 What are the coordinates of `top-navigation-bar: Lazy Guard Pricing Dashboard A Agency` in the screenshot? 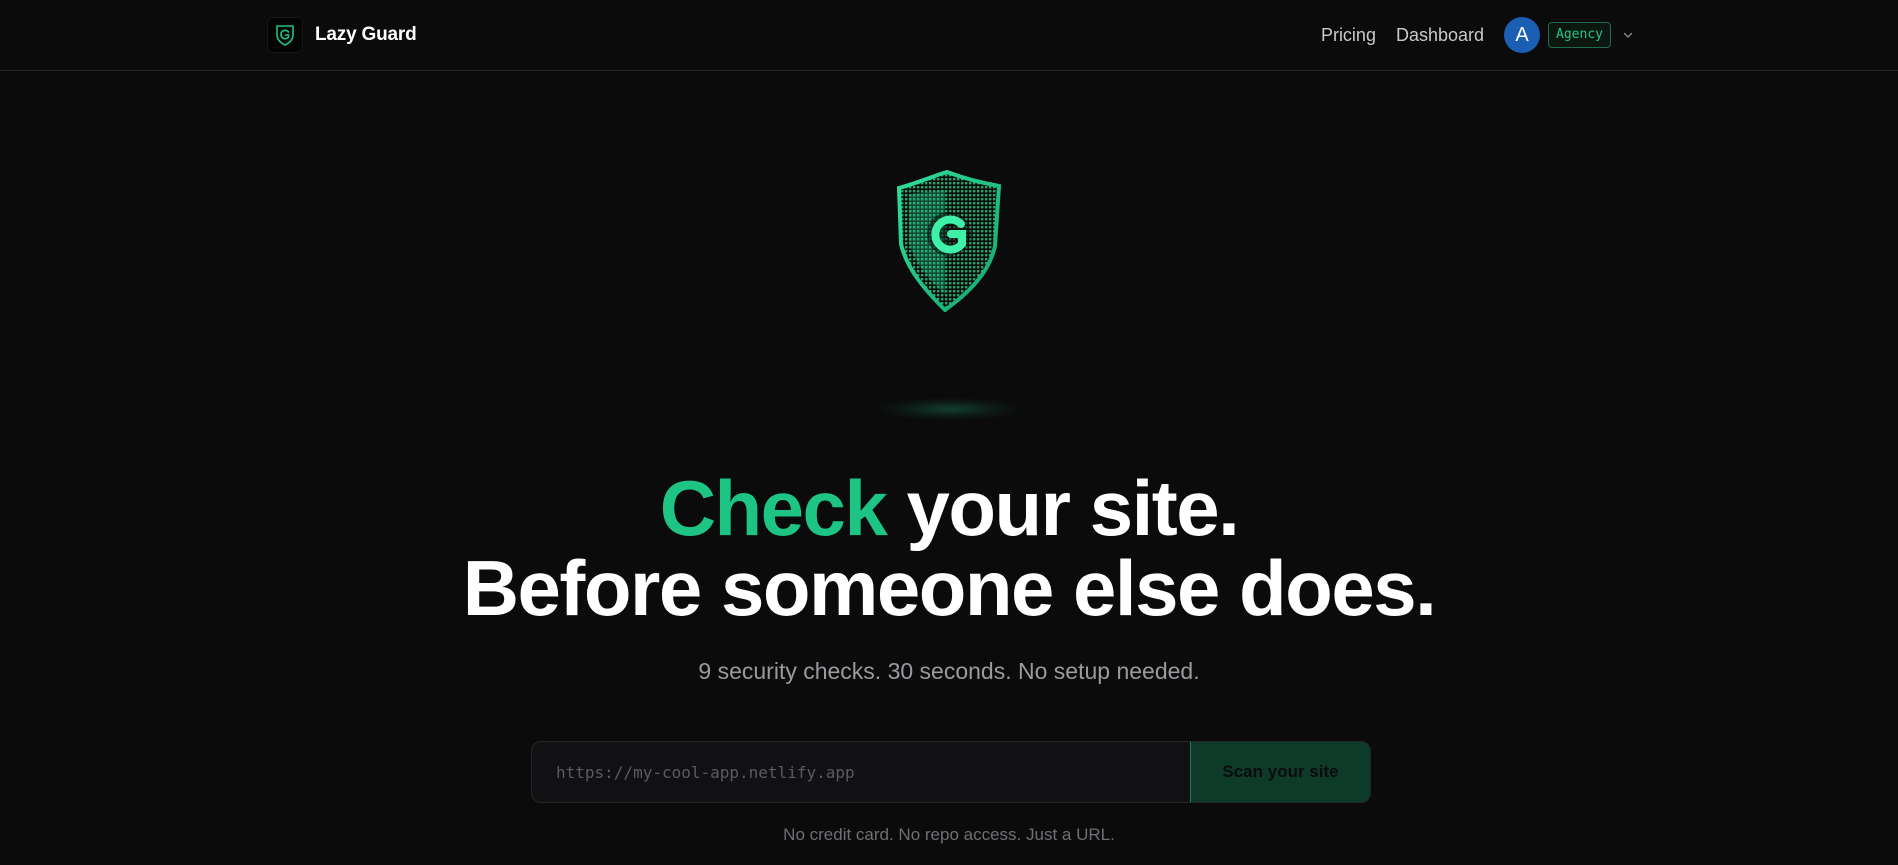 It's located at (949, 35).